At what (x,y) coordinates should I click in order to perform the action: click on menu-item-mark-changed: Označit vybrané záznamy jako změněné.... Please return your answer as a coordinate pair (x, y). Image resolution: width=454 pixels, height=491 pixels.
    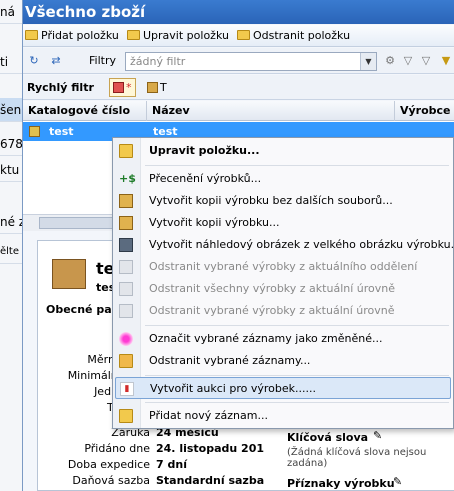
    Looking at the image, I should click on (283, 339).